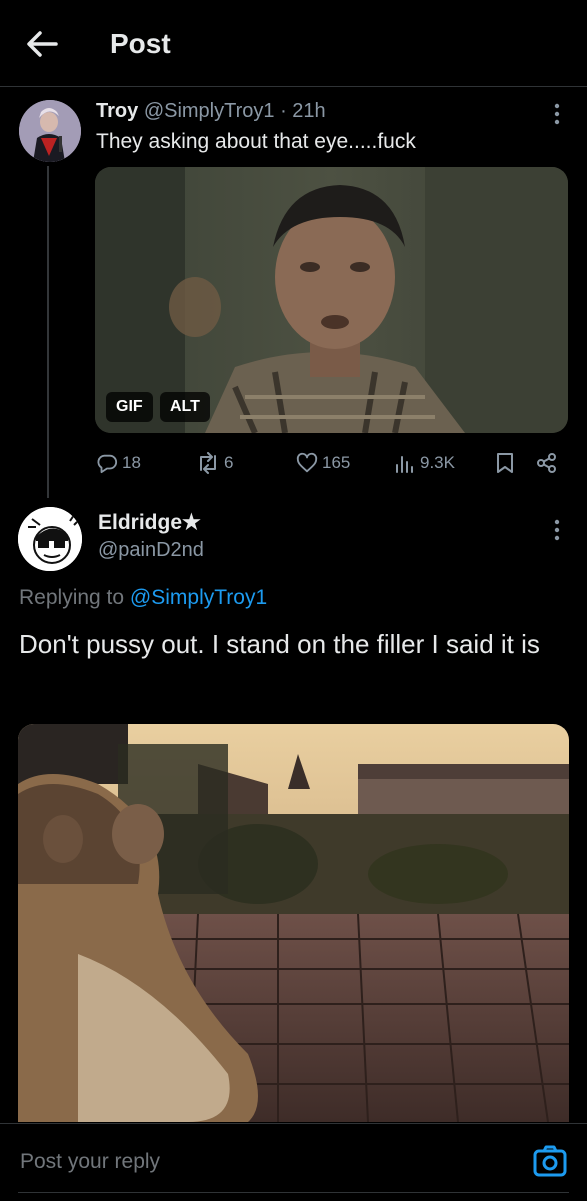 The height and width of the screenshot is (1201, 587). Describe the element at coordinates (437, 462) in the screenshot. I see `views-count: 9.3K` at that location.